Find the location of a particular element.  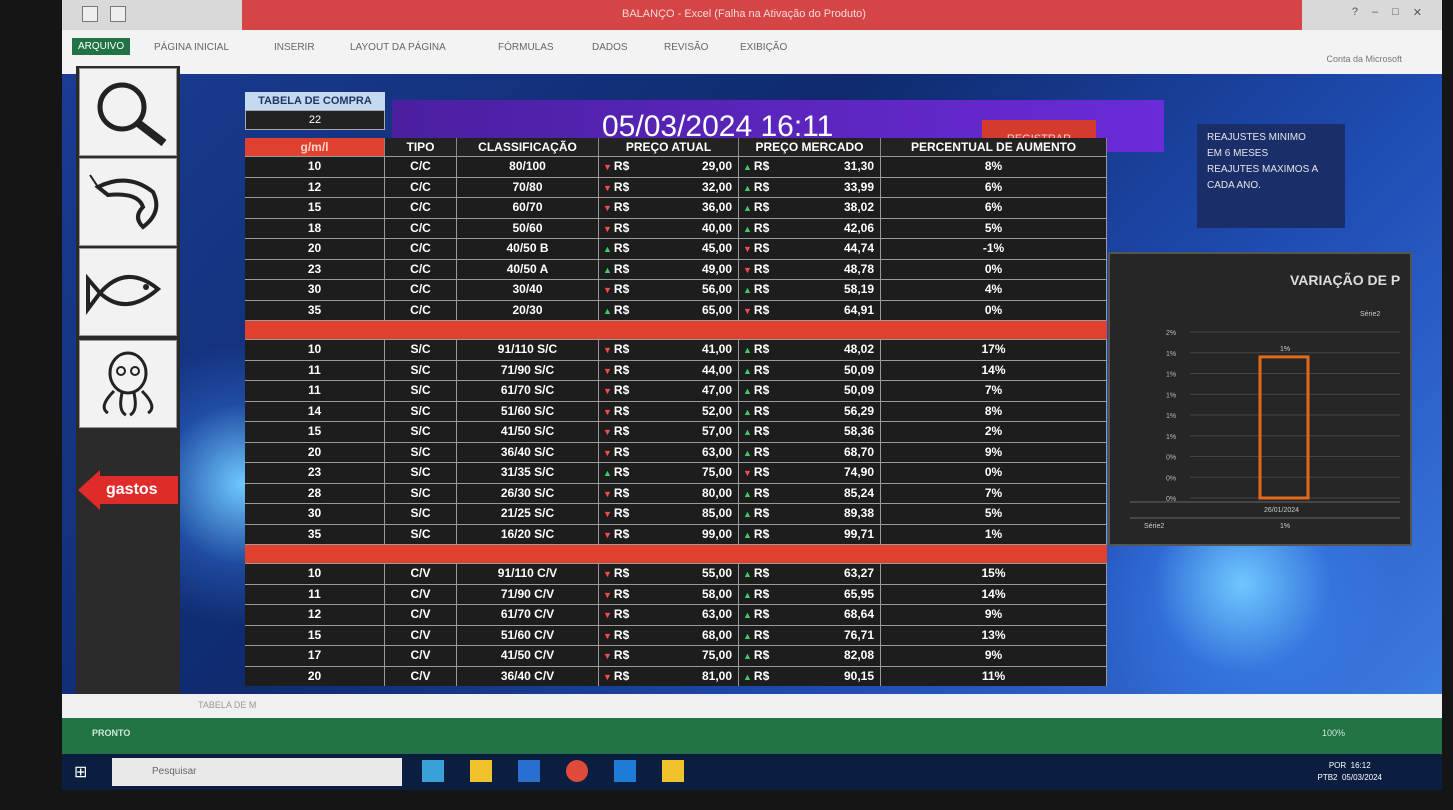

cell-preco-mercado: ▲ R$ 31,30 is located at coordinates (810, 167).